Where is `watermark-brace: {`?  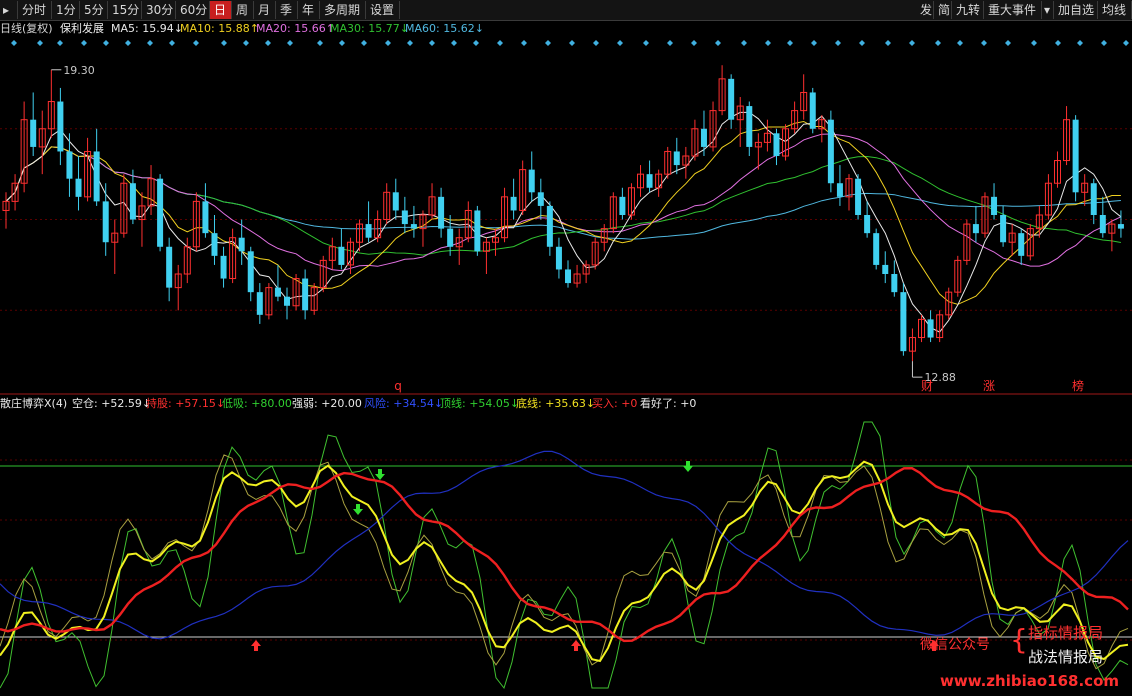
watermark-brace: { is located at coordinates (1019, 639).